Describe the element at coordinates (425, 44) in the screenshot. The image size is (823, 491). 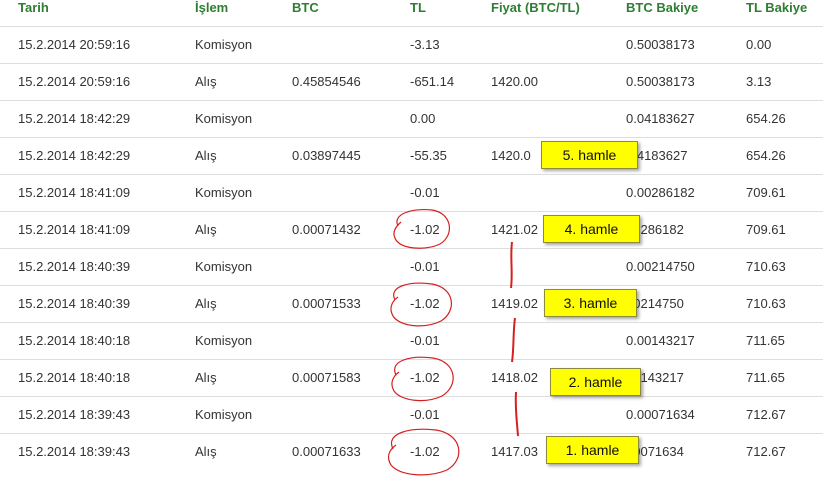
I see `cell-tl-amount: -3.13` at that location.